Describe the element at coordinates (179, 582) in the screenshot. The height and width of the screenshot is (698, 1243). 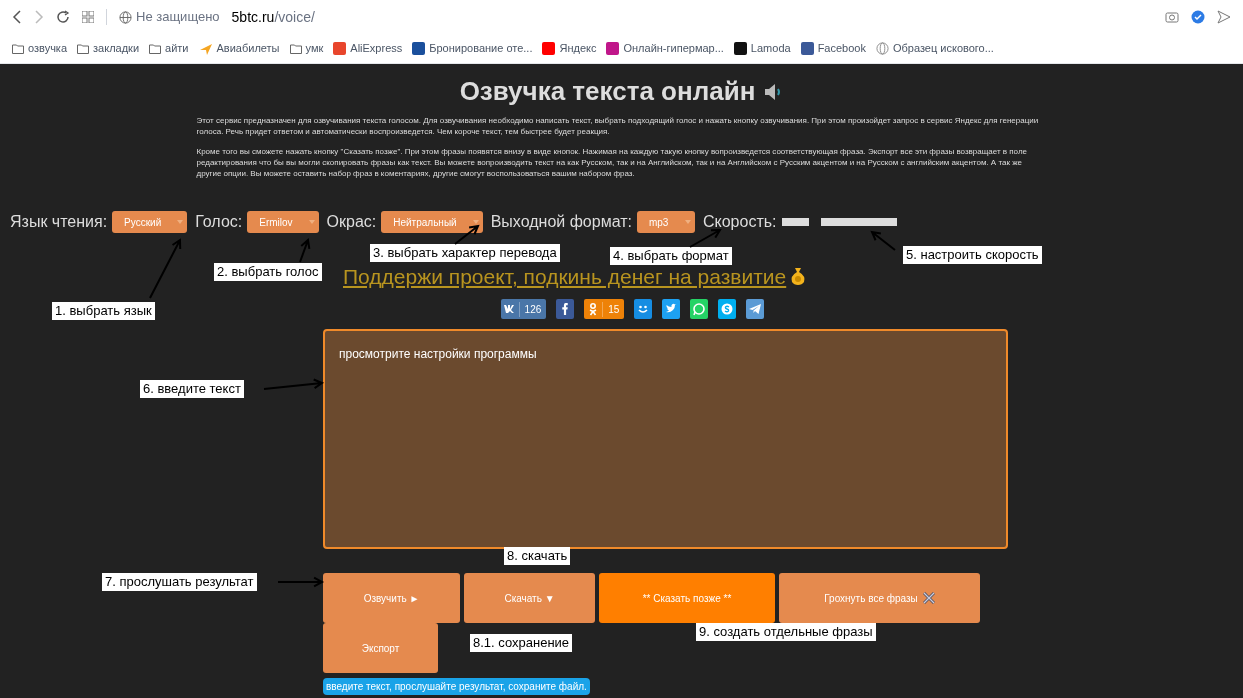
I see `annotation-label: 7. прослушать результат` at that location.